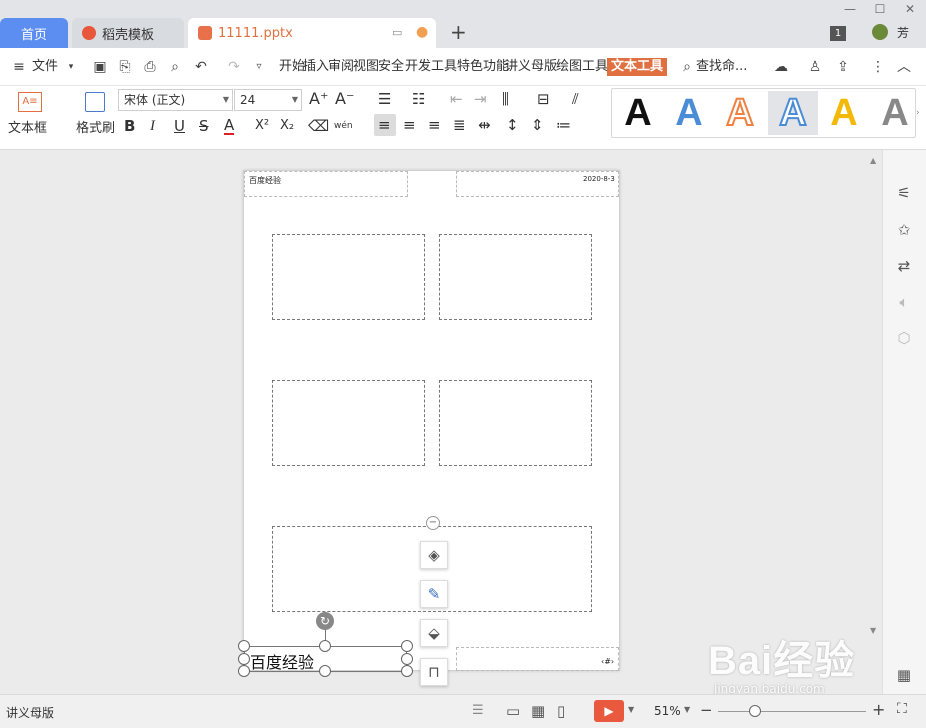  I want to click on resize-handle-nw, so click(244, 646).